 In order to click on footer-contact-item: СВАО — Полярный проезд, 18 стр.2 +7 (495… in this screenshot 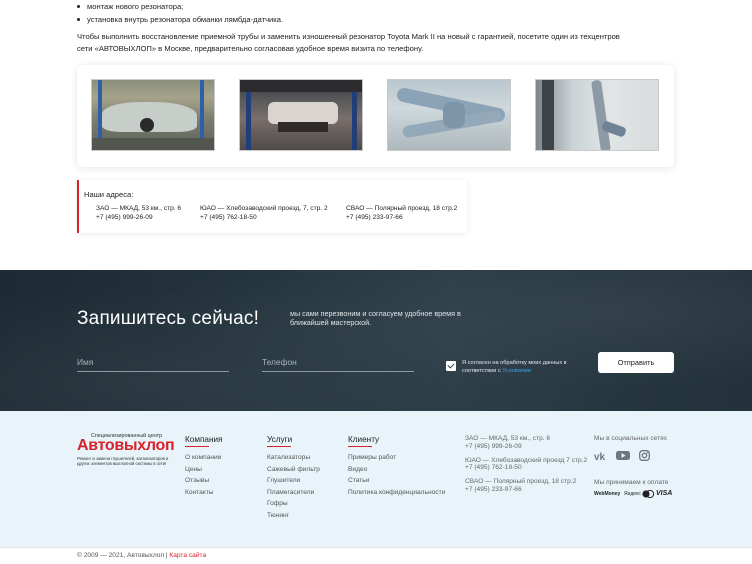, I will do `click(526, 486)`.